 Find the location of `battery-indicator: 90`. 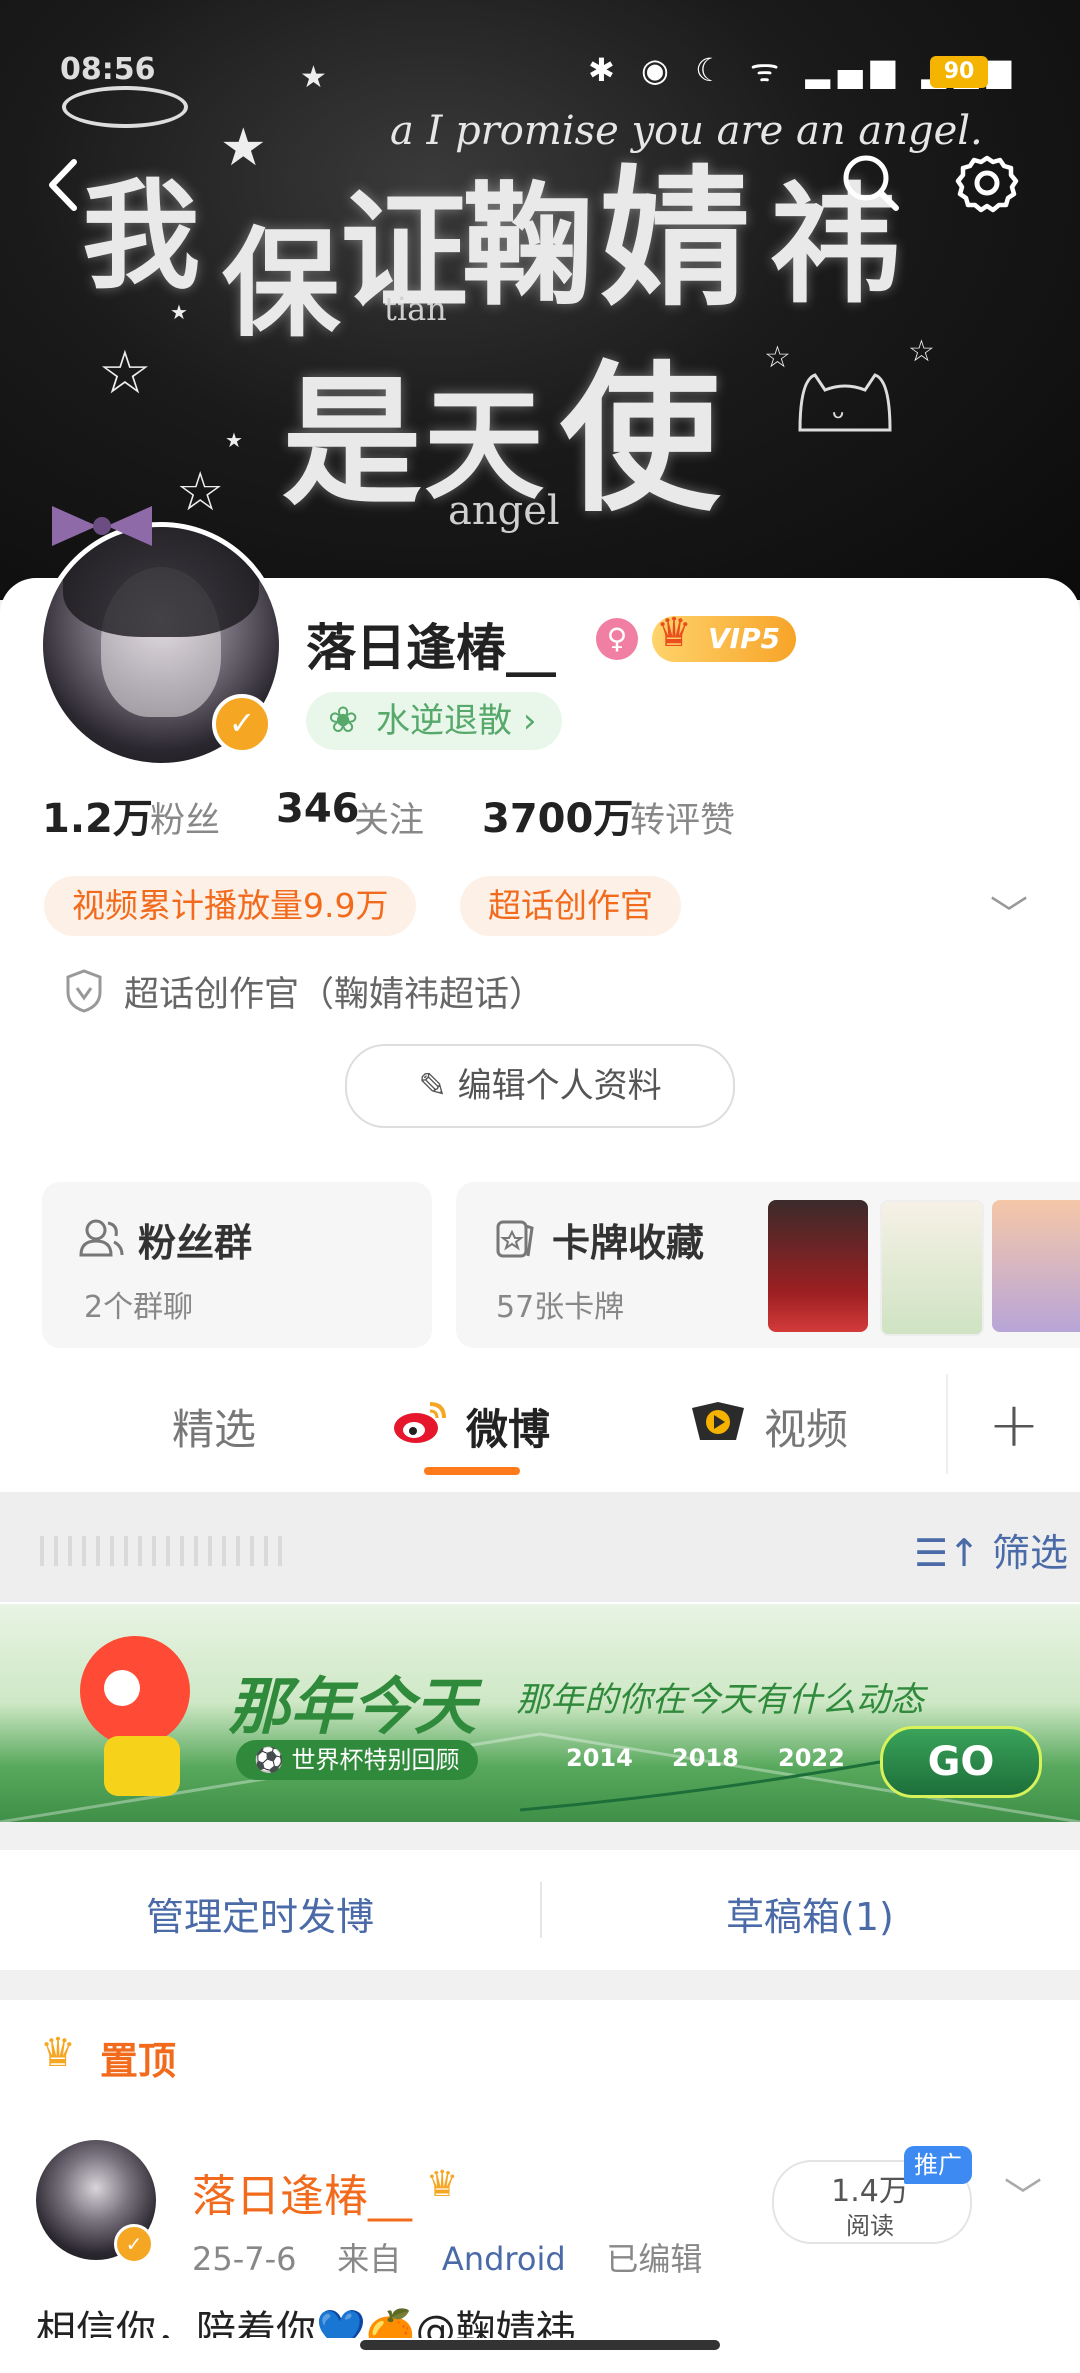

battery-indicator: 90 is located at coordinates (959, 72).